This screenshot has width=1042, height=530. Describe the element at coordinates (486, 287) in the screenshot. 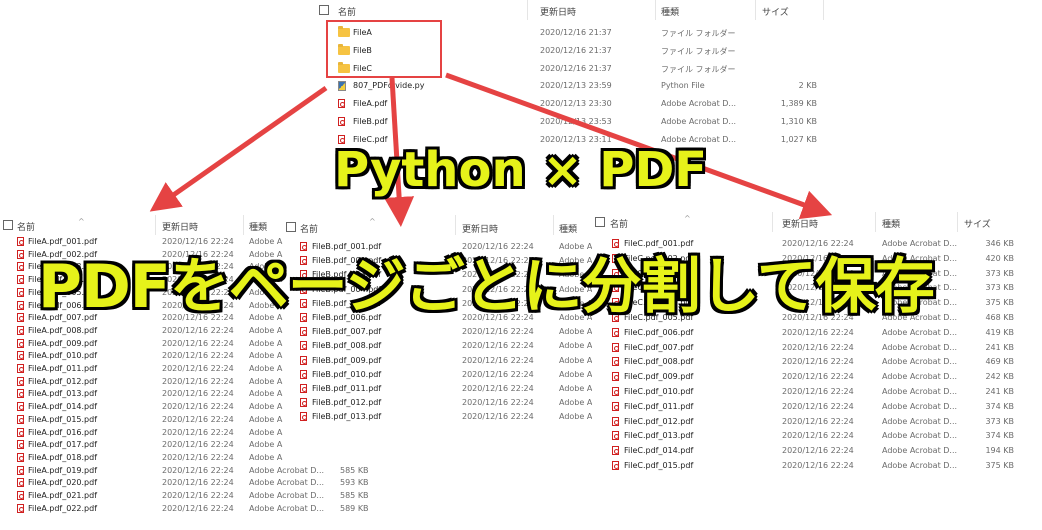

I see `overlay-title-line2: PDFをページごとに分割して保存` at that location.